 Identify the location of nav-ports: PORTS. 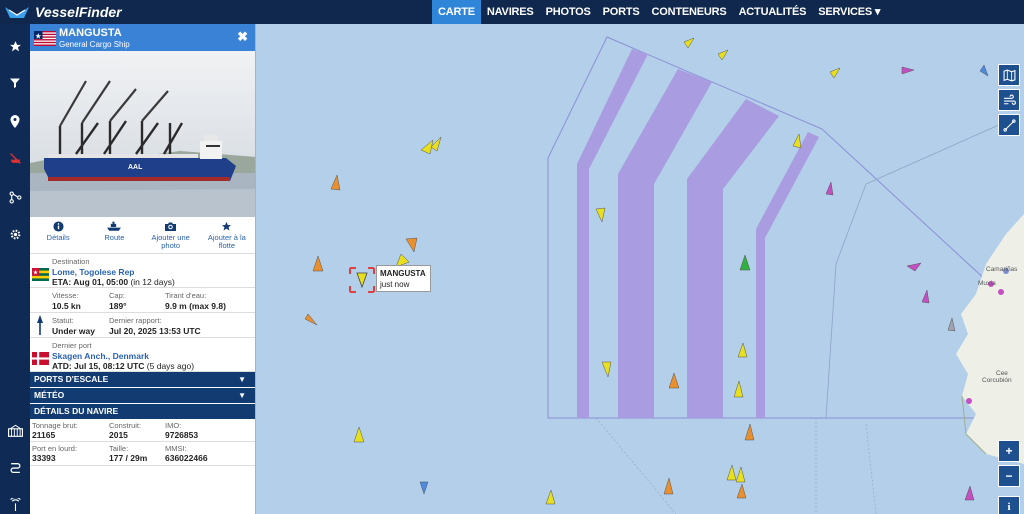
(621, 12).